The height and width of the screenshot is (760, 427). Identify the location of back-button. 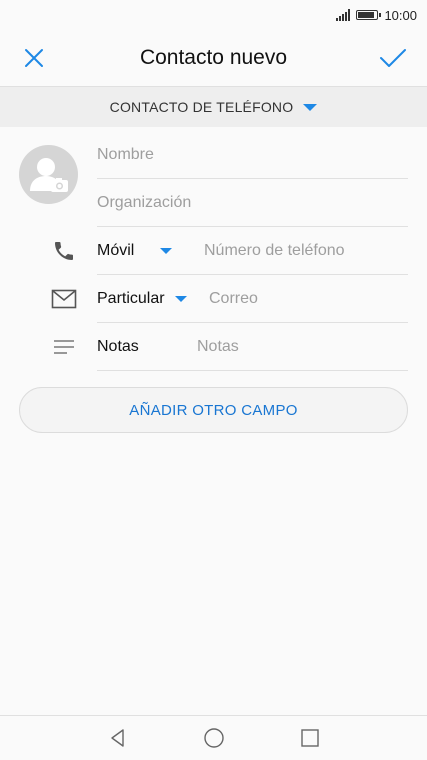
(118, 738).